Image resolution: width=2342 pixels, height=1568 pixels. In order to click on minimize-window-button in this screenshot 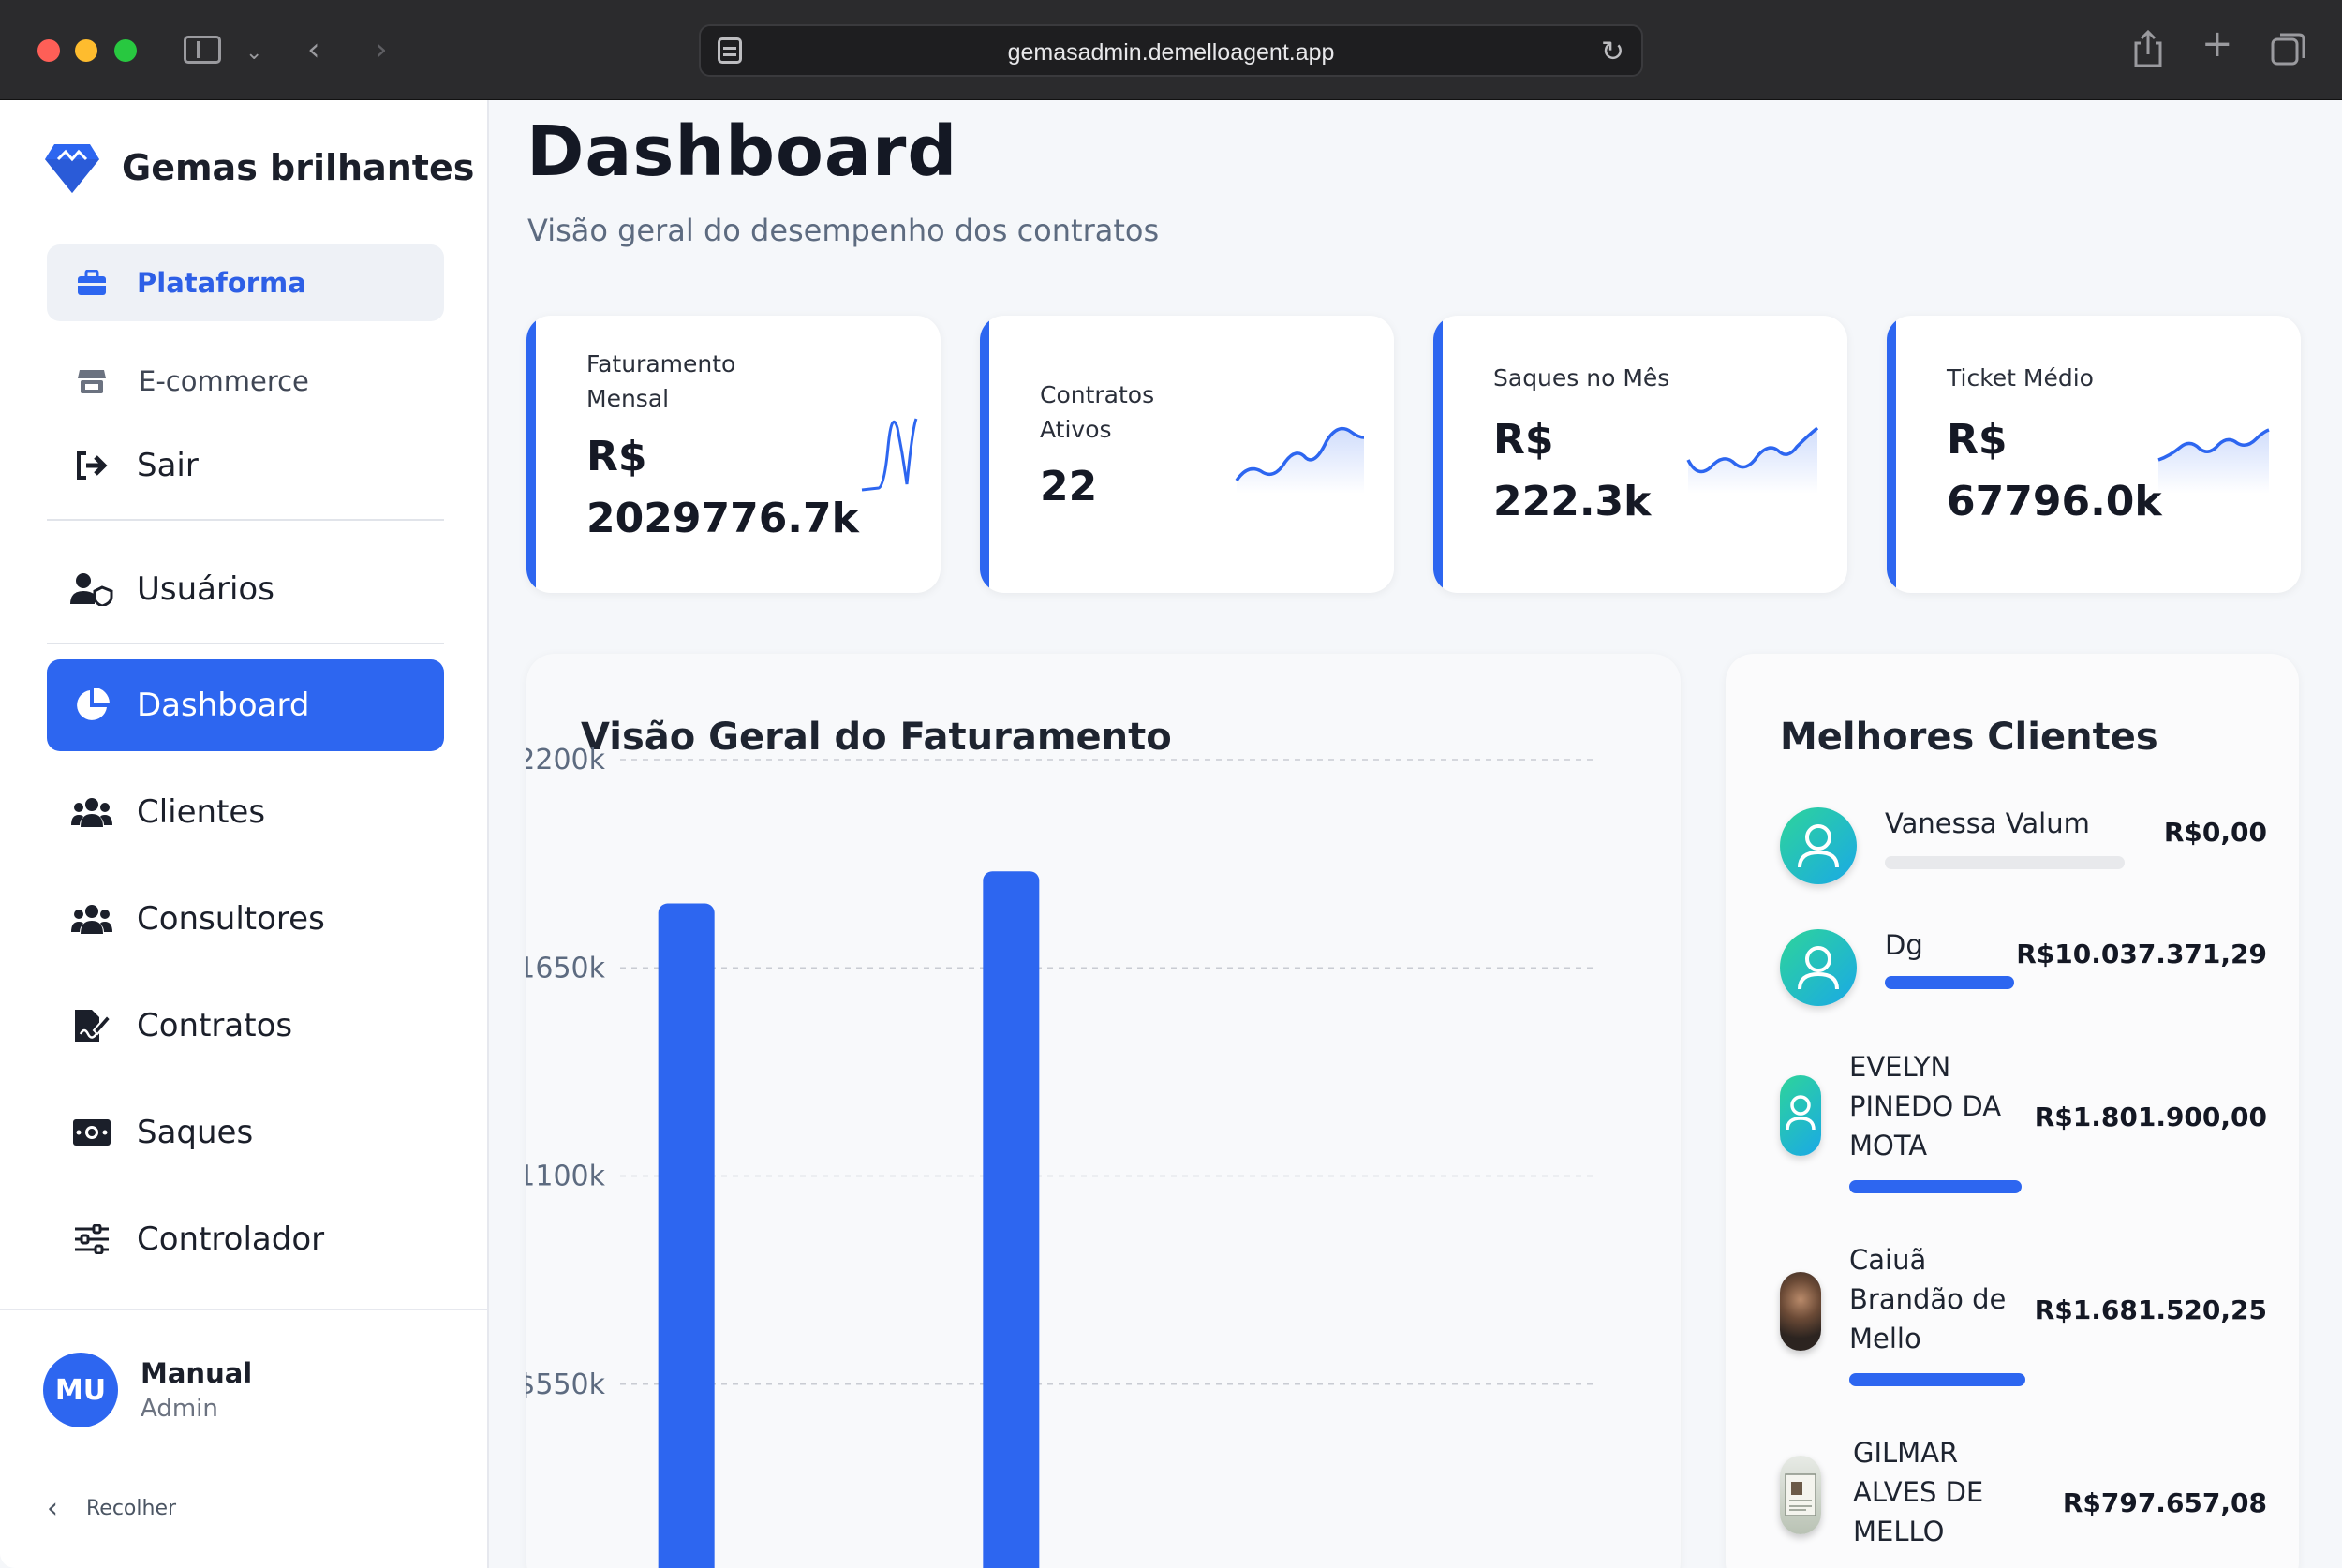, I will do `click(86, 50)`.